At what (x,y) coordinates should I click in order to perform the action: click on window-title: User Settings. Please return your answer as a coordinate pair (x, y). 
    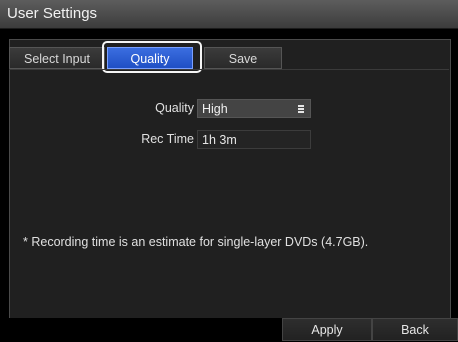
    Looking at the image, I should click on (52, 13).